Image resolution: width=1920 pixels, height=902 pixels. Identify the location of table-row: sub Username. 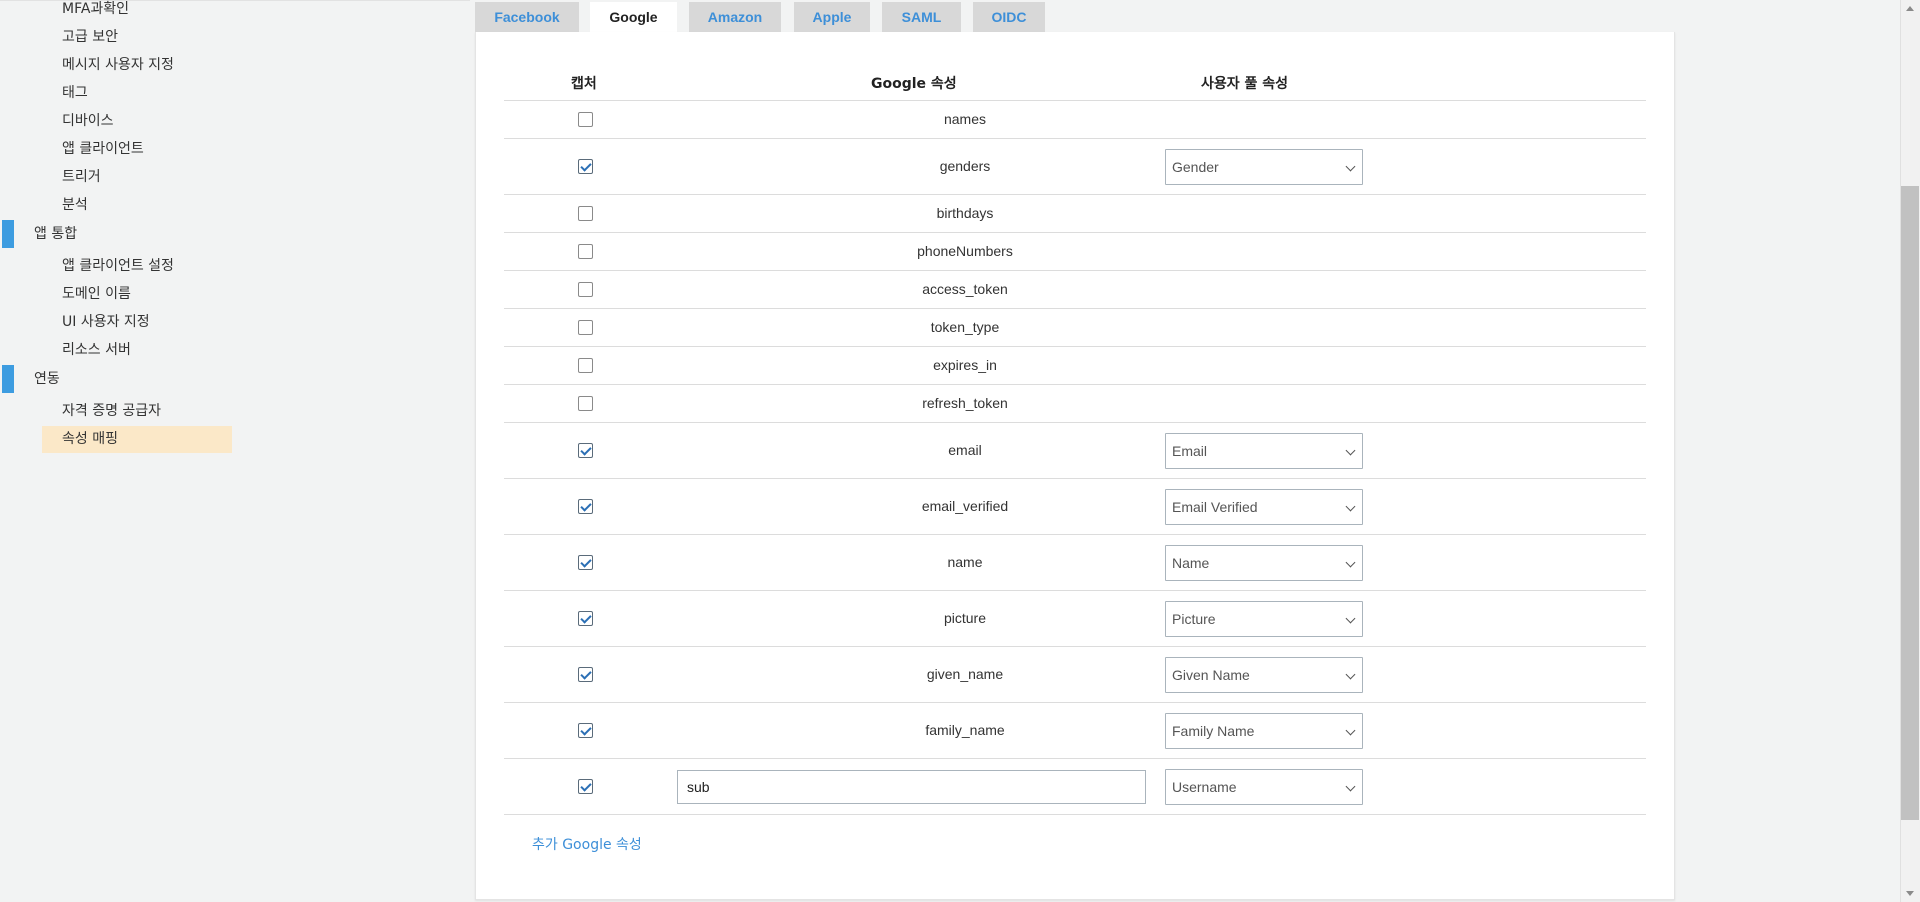
(1075, 786).